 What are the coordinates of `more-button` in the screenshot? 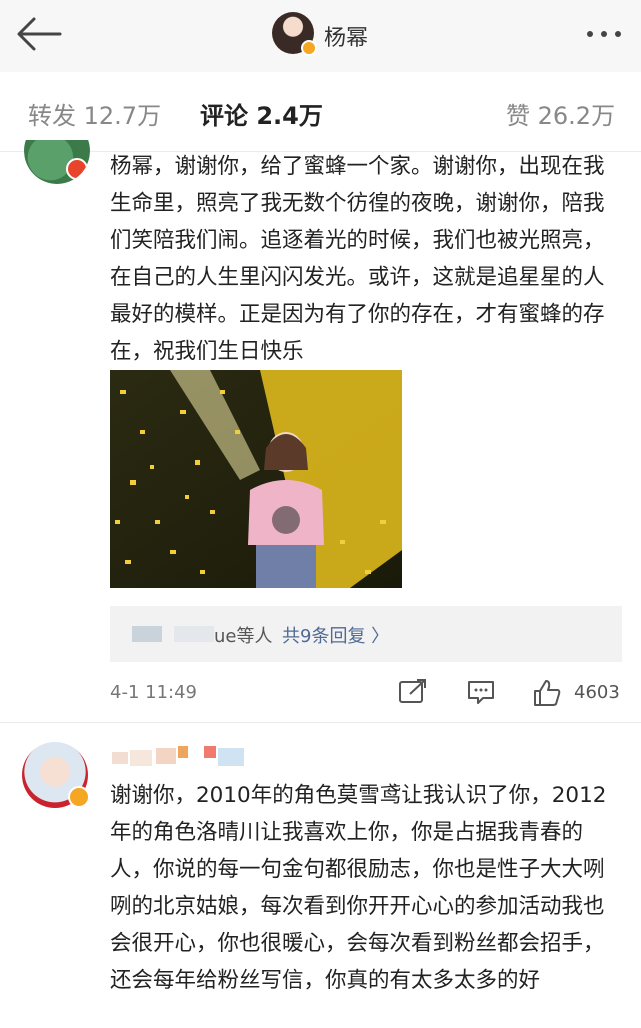 It's located at (604, 34).